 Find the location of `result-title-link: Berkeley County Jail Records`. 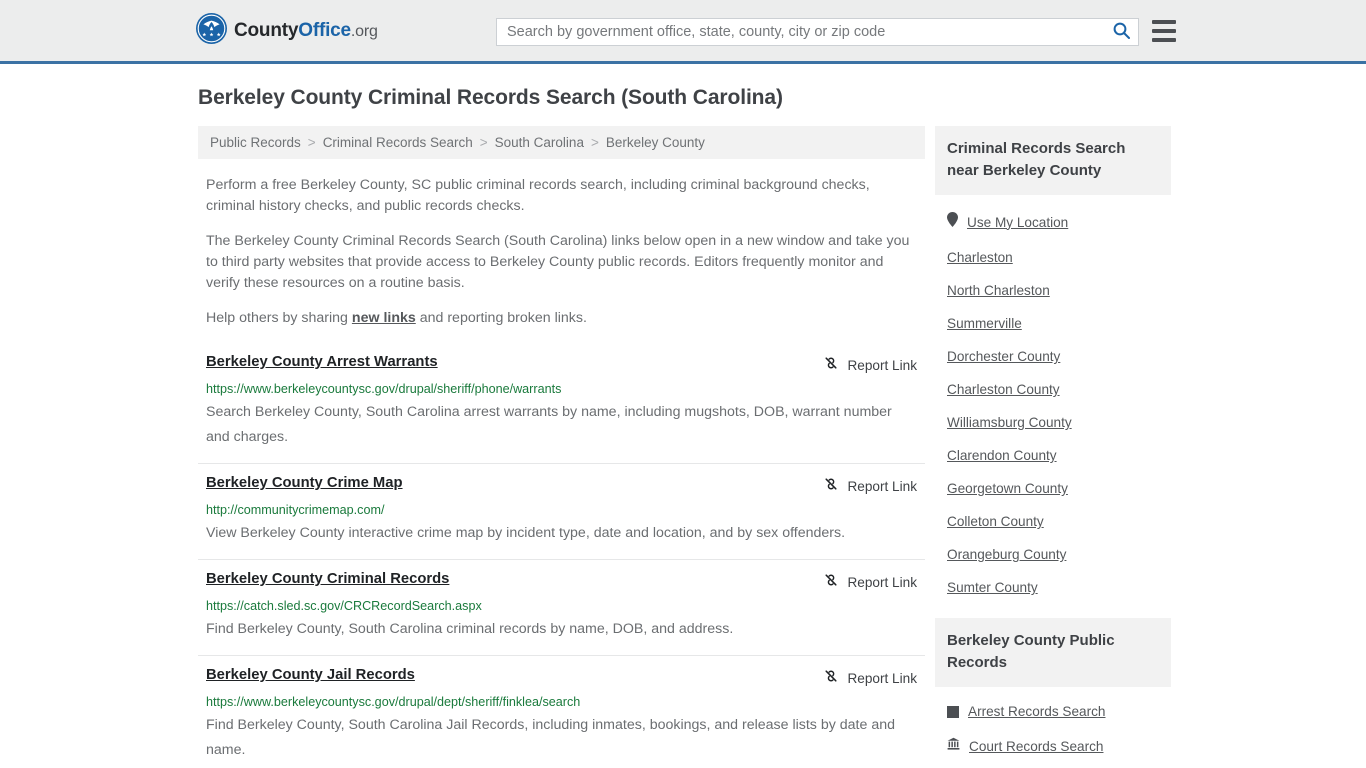

result-title-link: Berkeley County Jail Records is located at coordinates (310, 675).